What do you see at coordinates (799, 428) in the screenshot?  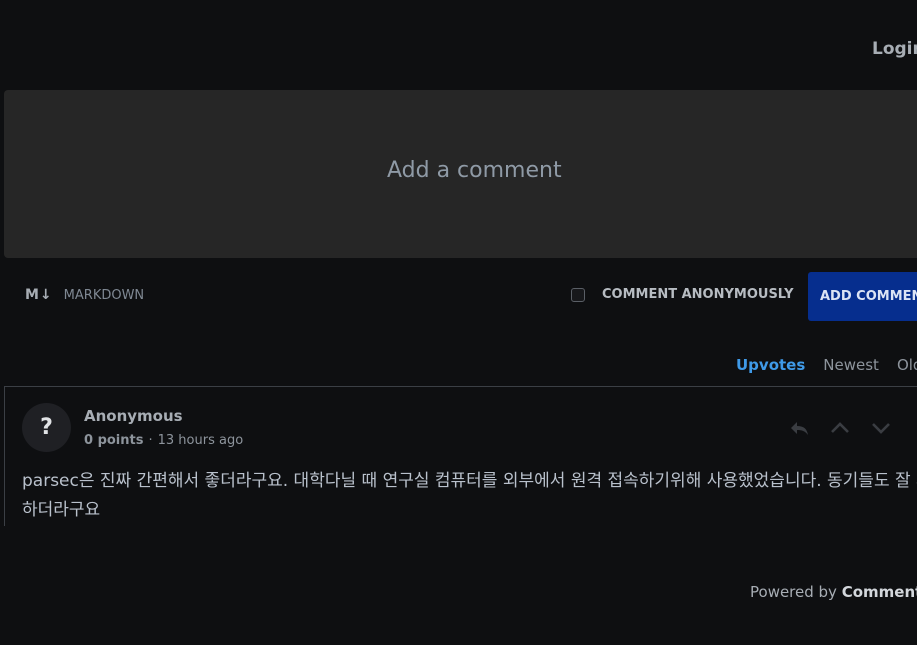 I see `reply-icon` at bounding box center [799, 428].